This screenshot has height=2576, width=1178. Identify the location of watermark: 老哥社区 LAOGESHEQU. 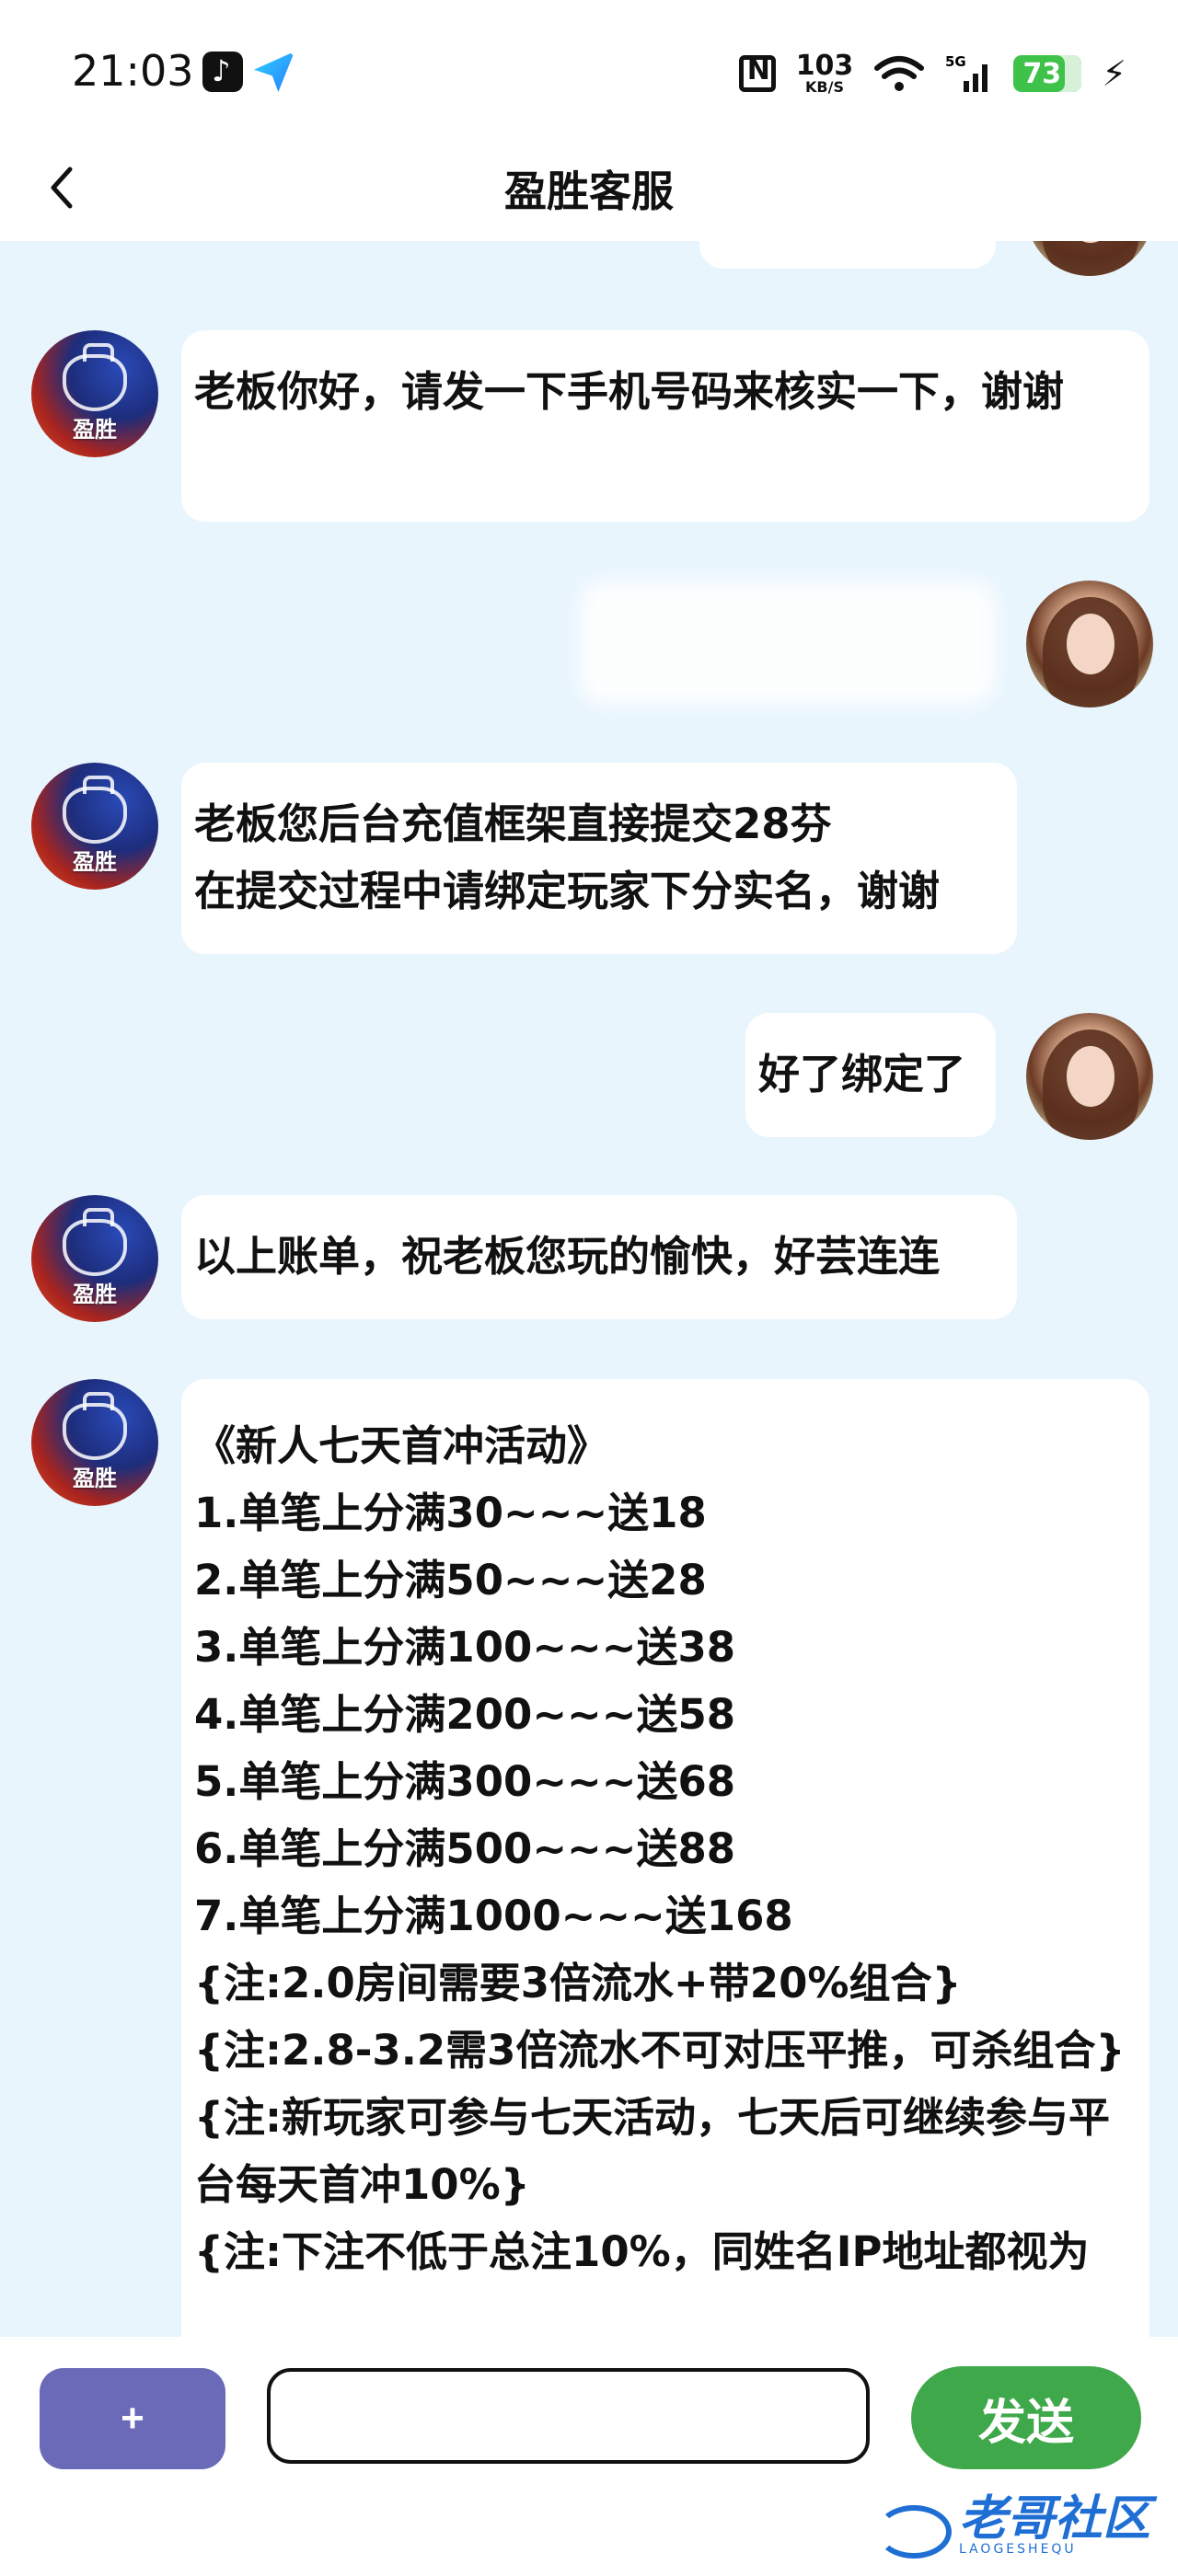
(1012, 2525).